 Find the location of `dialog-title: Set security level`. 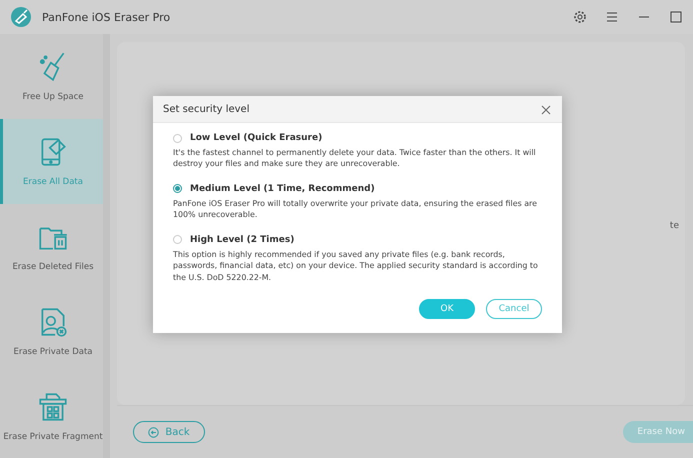

dialog-title: Set security level is located at coordinates (206, 109).